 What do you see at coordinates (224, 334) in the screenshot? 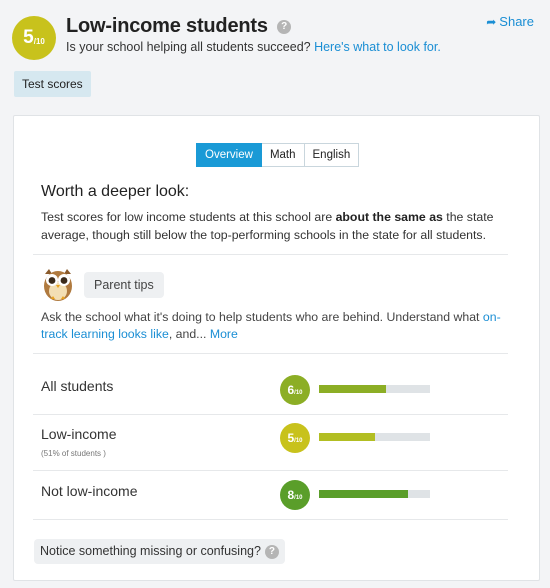
I see `more-link: More` at bounding box center [224, 334].